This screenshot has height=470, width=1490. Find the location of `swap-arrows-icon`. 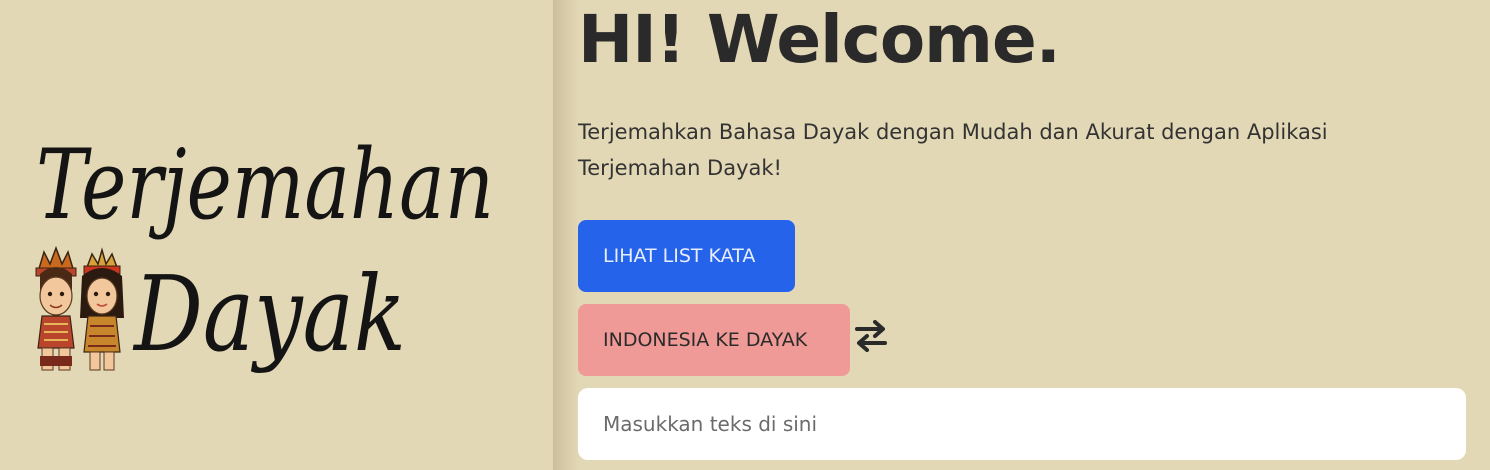

swap-arrows-icon is located at coordinates (871, 336).